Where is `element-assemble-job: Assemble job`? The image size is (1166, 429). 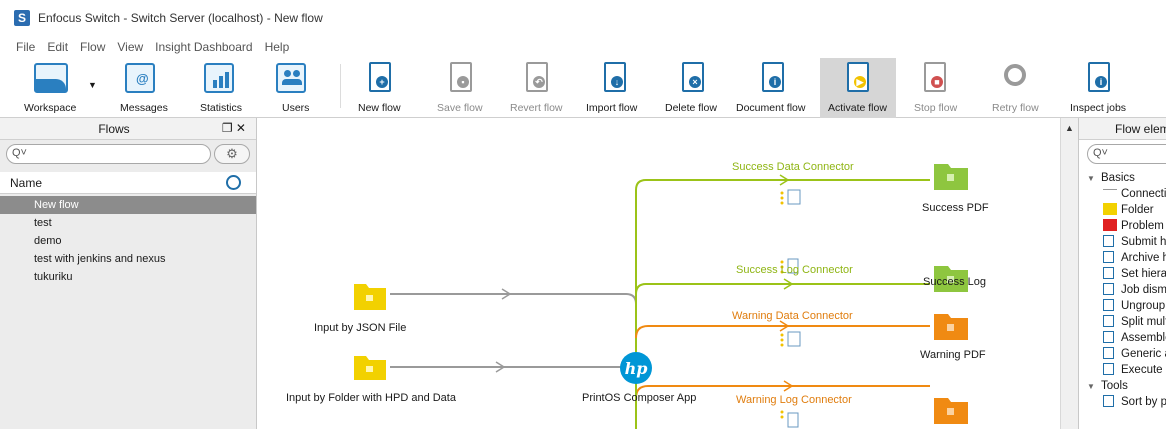 element-assemble-job: Assemble job is located at coordinates (1122, 338).